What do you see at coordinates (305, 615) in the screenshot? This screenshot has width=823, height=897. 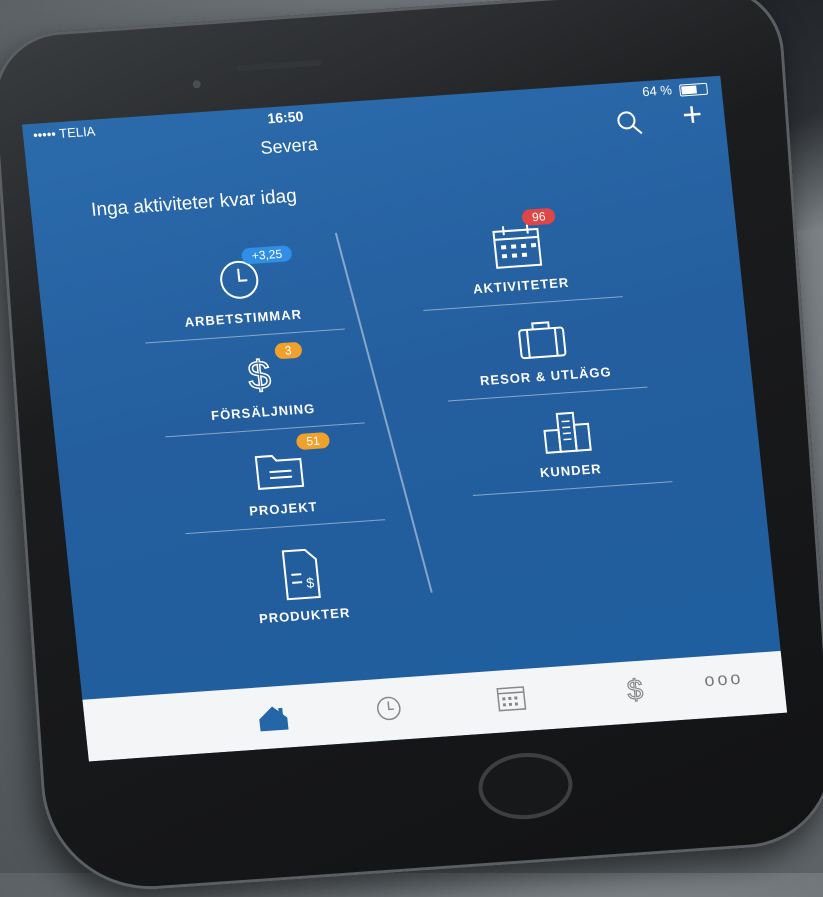 I see `tile-label: PRODUKTER` at bounding box center [305, 615].